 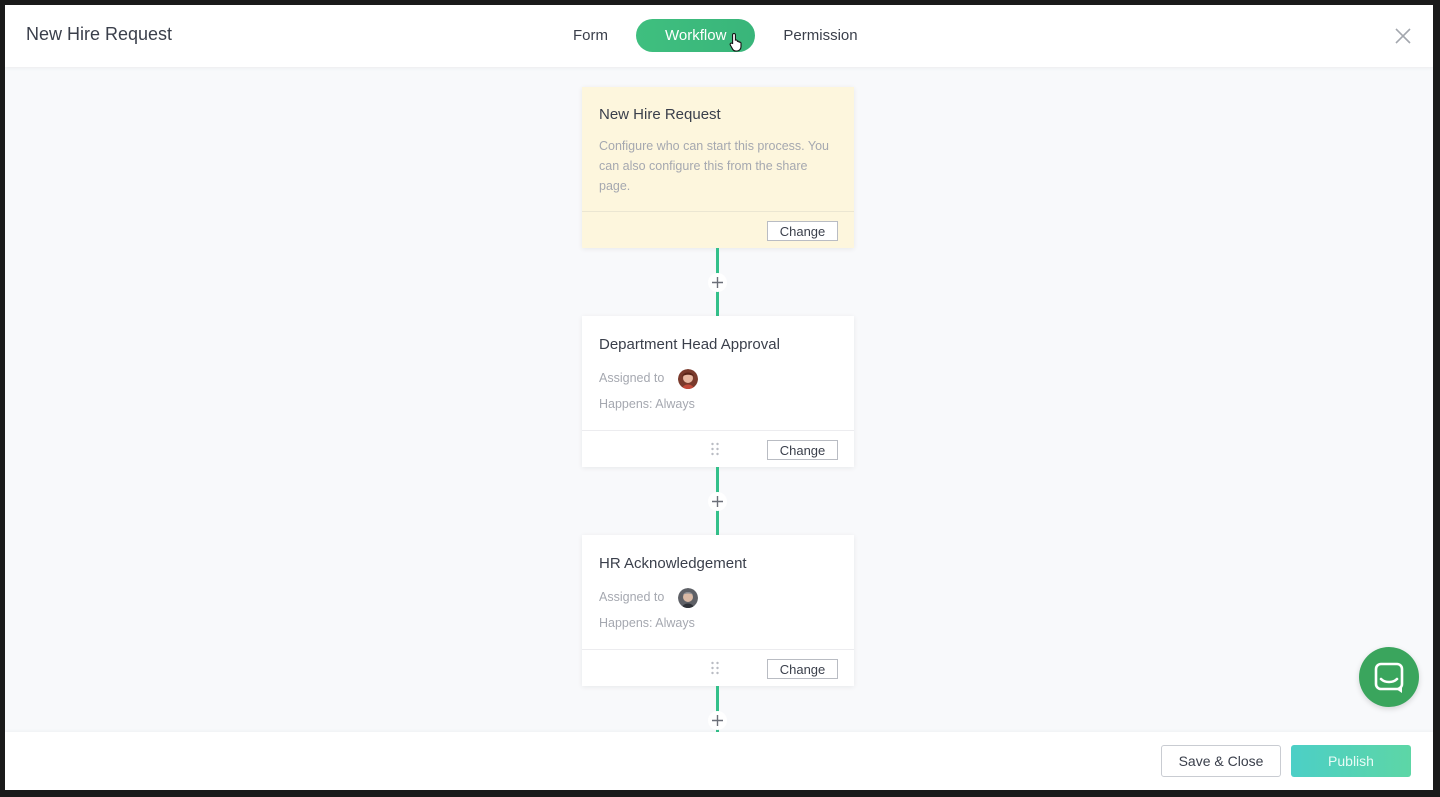 What do you see at coordinates (802, 231) in the screenshot?
I see `start-step-change-button: Change` at bounding box center [802, 231].